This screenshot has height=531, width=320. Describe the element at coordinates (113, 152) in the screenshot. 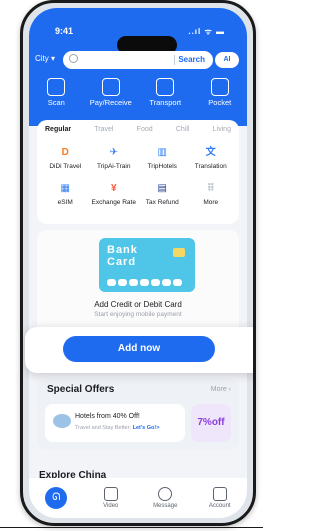

I see `service-icon: ✈` at that location.